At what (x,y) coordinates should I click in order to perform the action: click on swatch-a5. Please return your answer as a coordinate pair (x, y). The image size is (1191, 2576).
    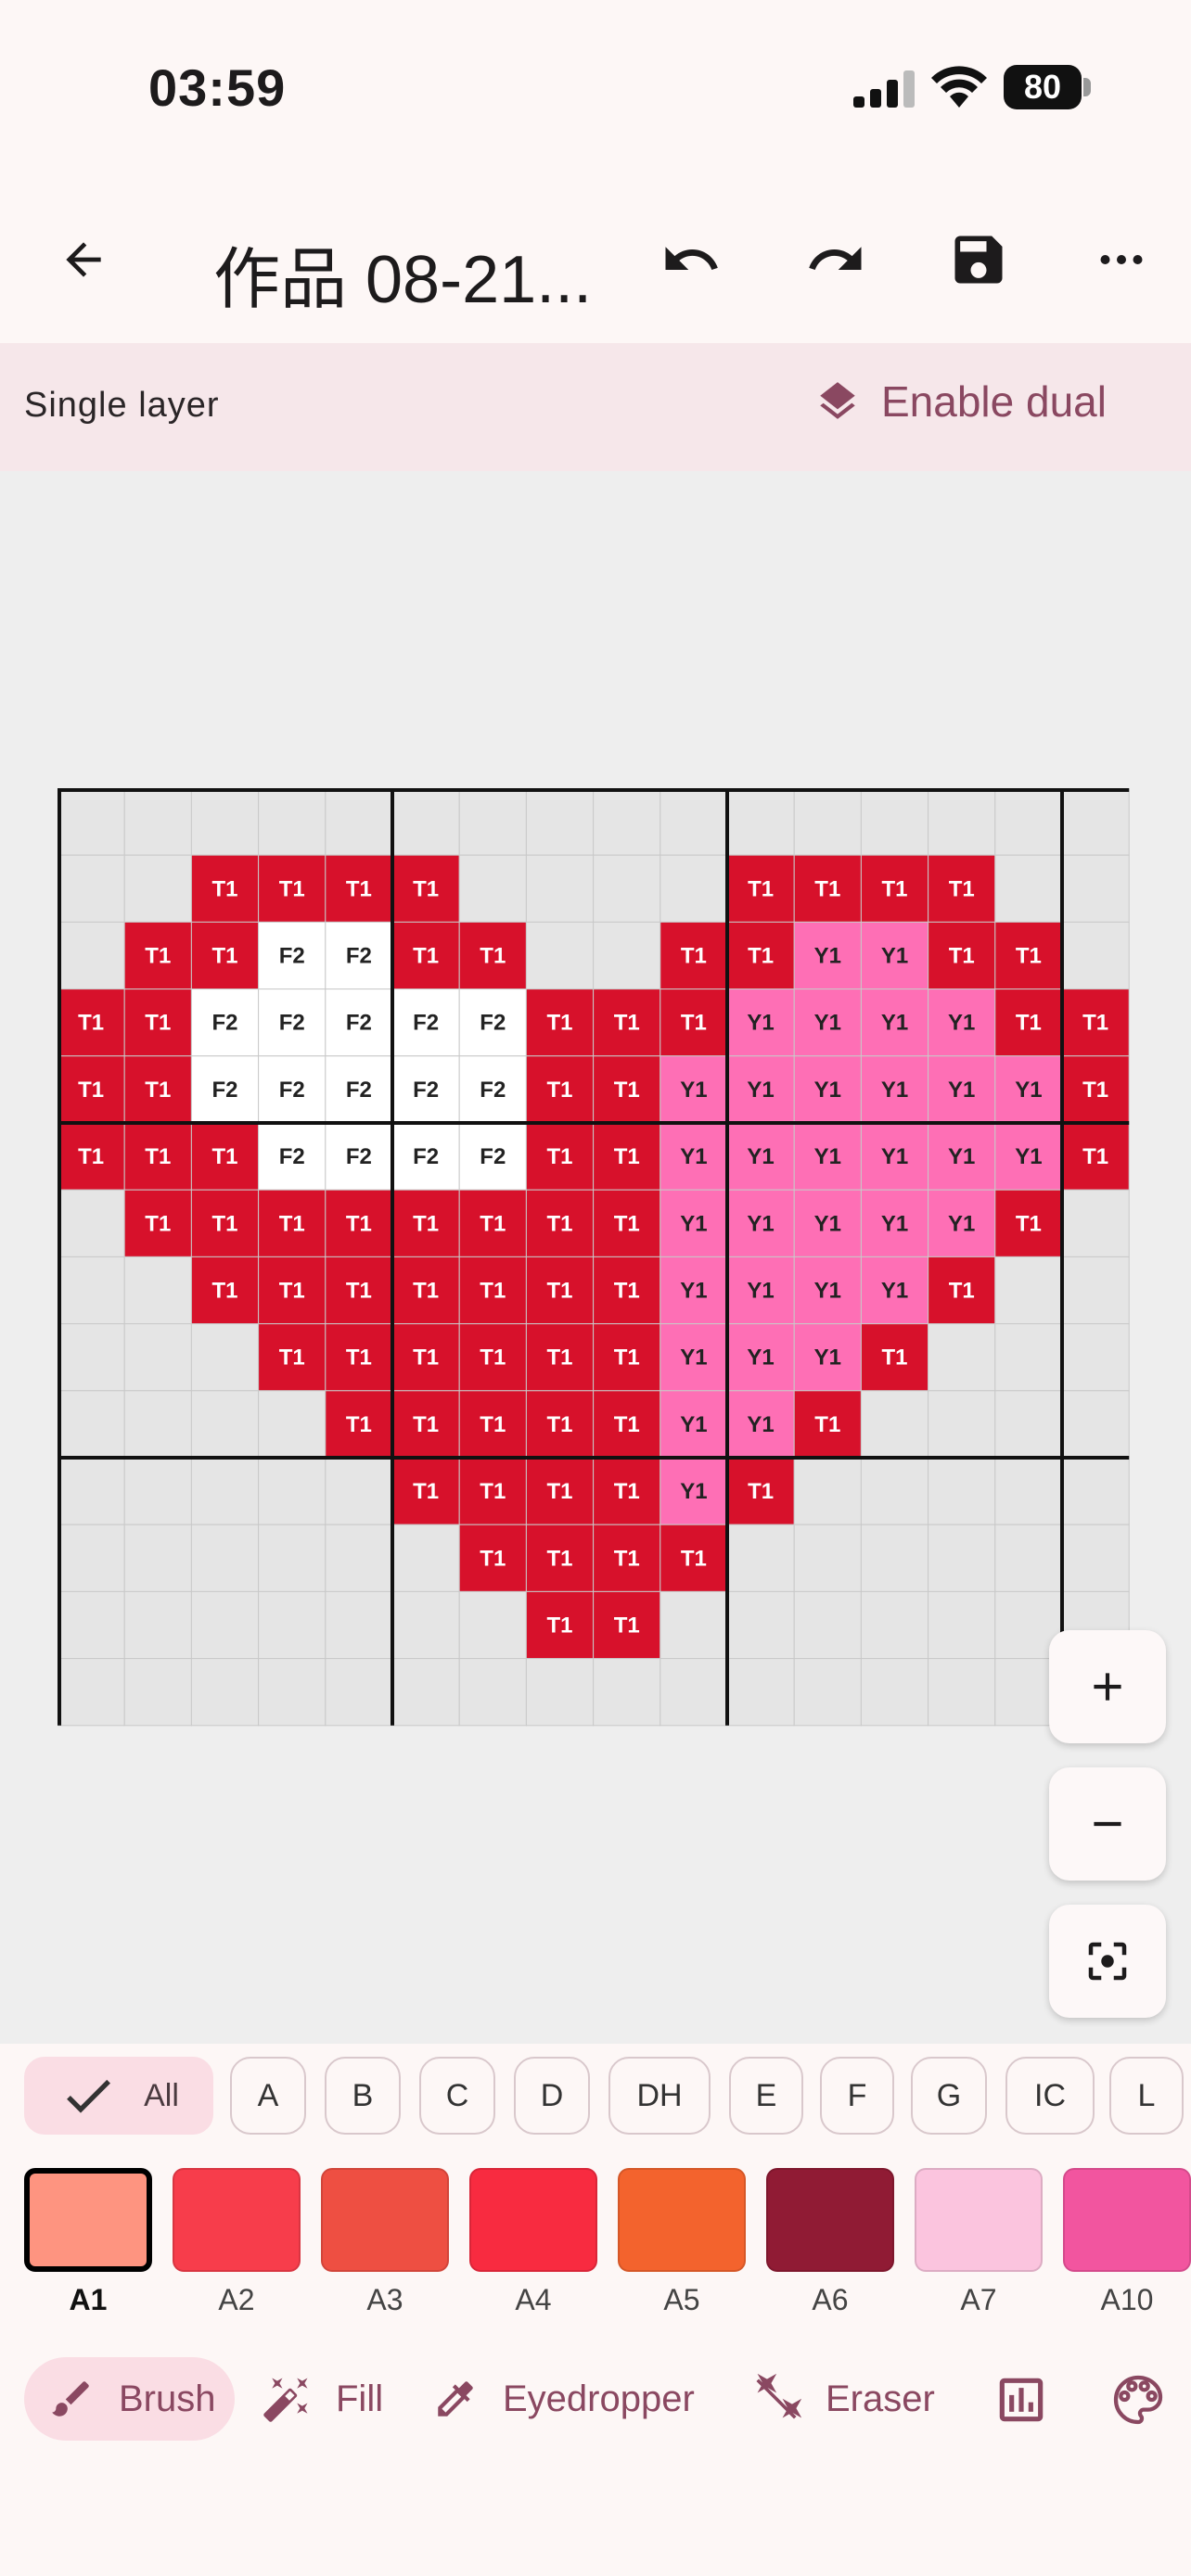
    Looking at the image, I should click on (682, 2220).